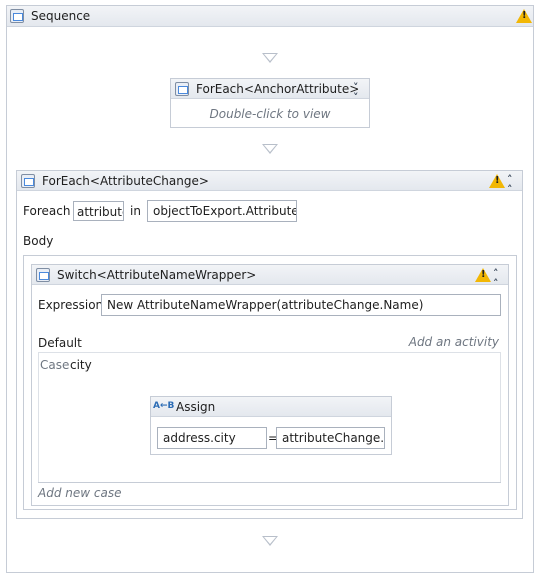  I want to click on assign-value-field: attributeChange.Va, so click(330, 438).